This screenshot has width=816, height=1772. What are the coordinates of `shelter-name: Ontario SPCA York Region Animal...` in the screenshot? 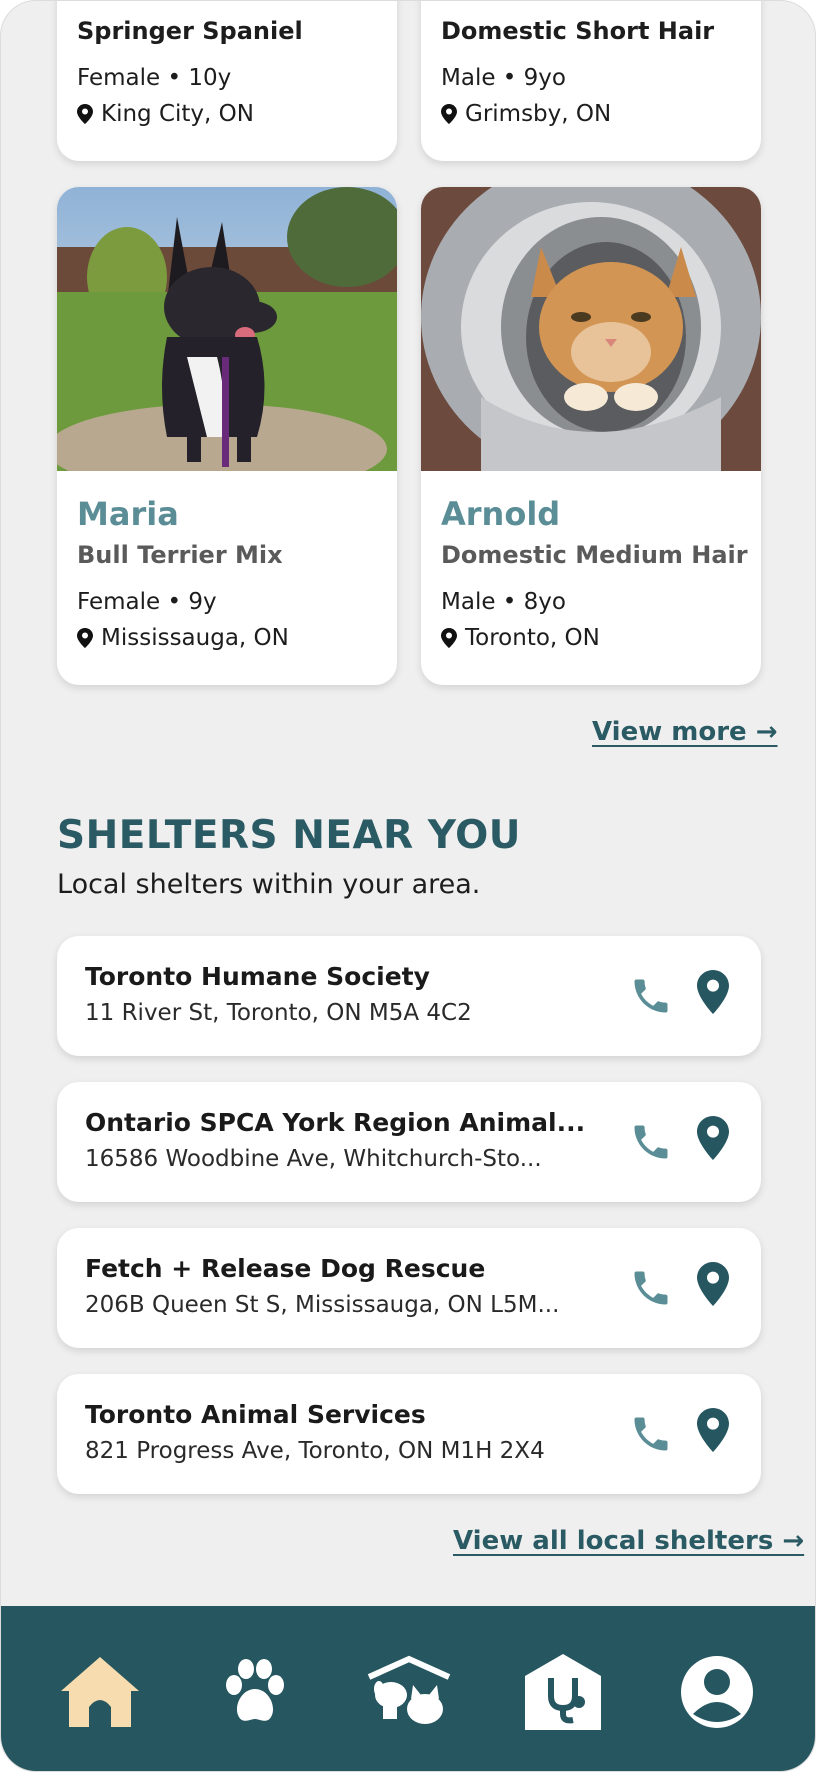 It's located at (335, 1122).